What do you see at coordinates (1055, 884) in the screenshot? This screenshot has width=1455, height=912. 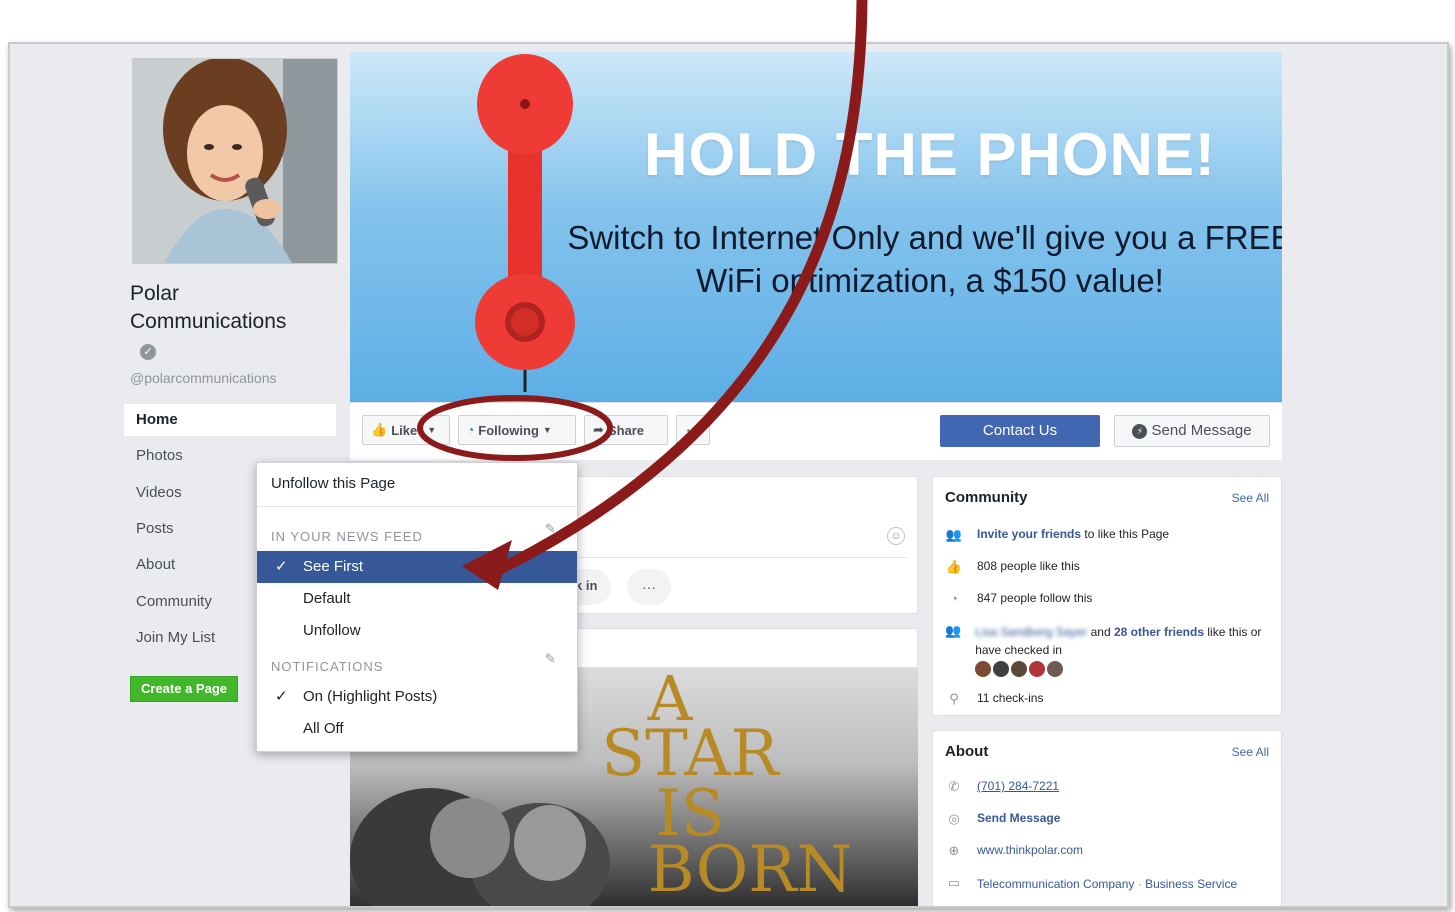 I see `category-link-telecom: Telecommunication Company` at bounding box center [1055, 884].